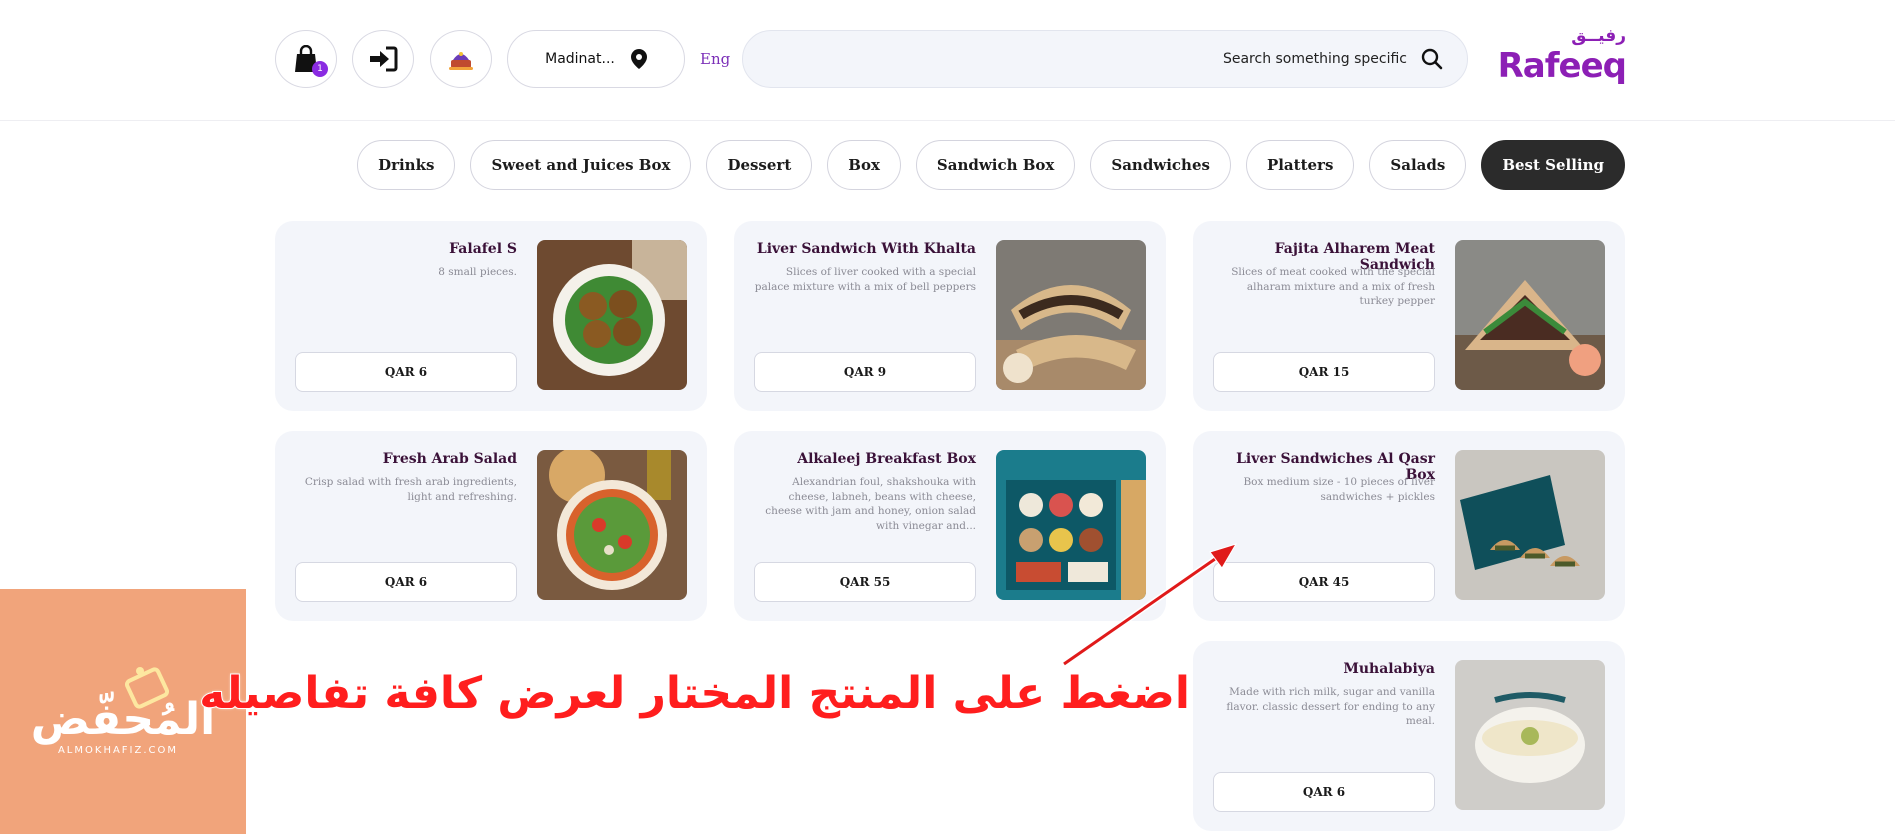 The width and height of the screenshot is (1895, 838). Describe the element at coordinates (1553, 165) in the screenshot. I see `tab-best-selling: Best Selling` at that location.